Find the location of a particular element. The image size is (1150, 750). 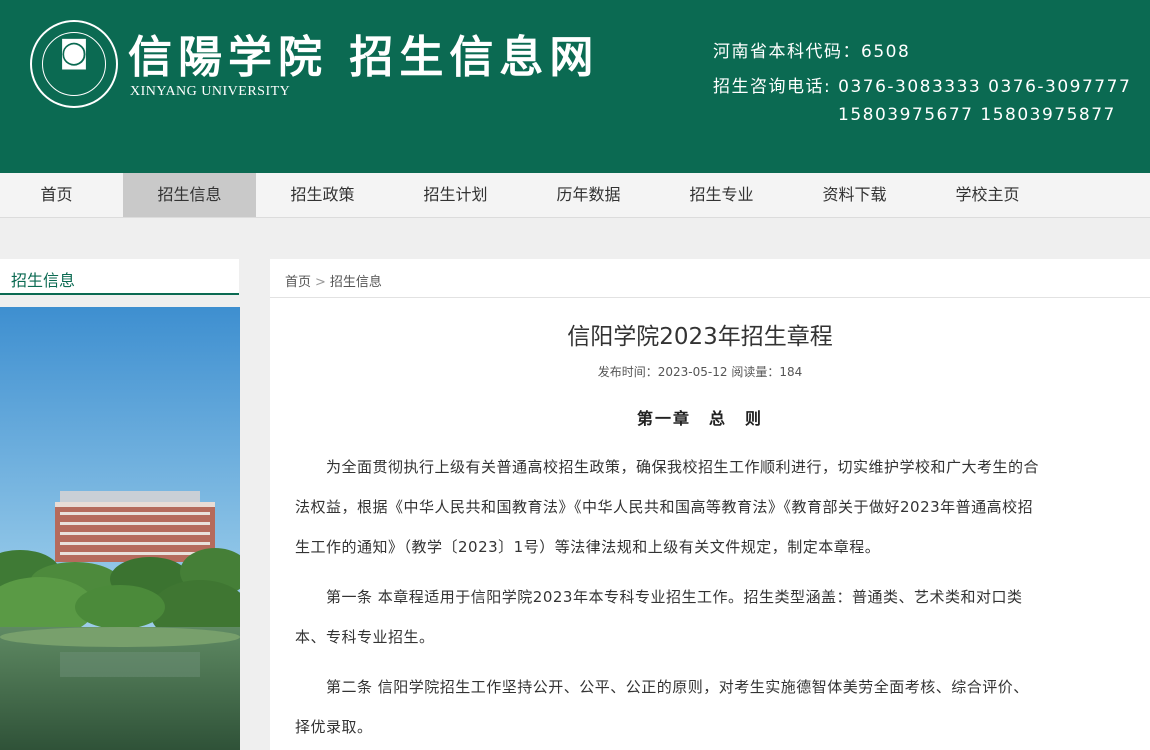

main-nav: 首页 招生信息 招生政策 招生计划 历年数据 招生专业 资料下载 学校主页 is located at coordinates (575, 195).